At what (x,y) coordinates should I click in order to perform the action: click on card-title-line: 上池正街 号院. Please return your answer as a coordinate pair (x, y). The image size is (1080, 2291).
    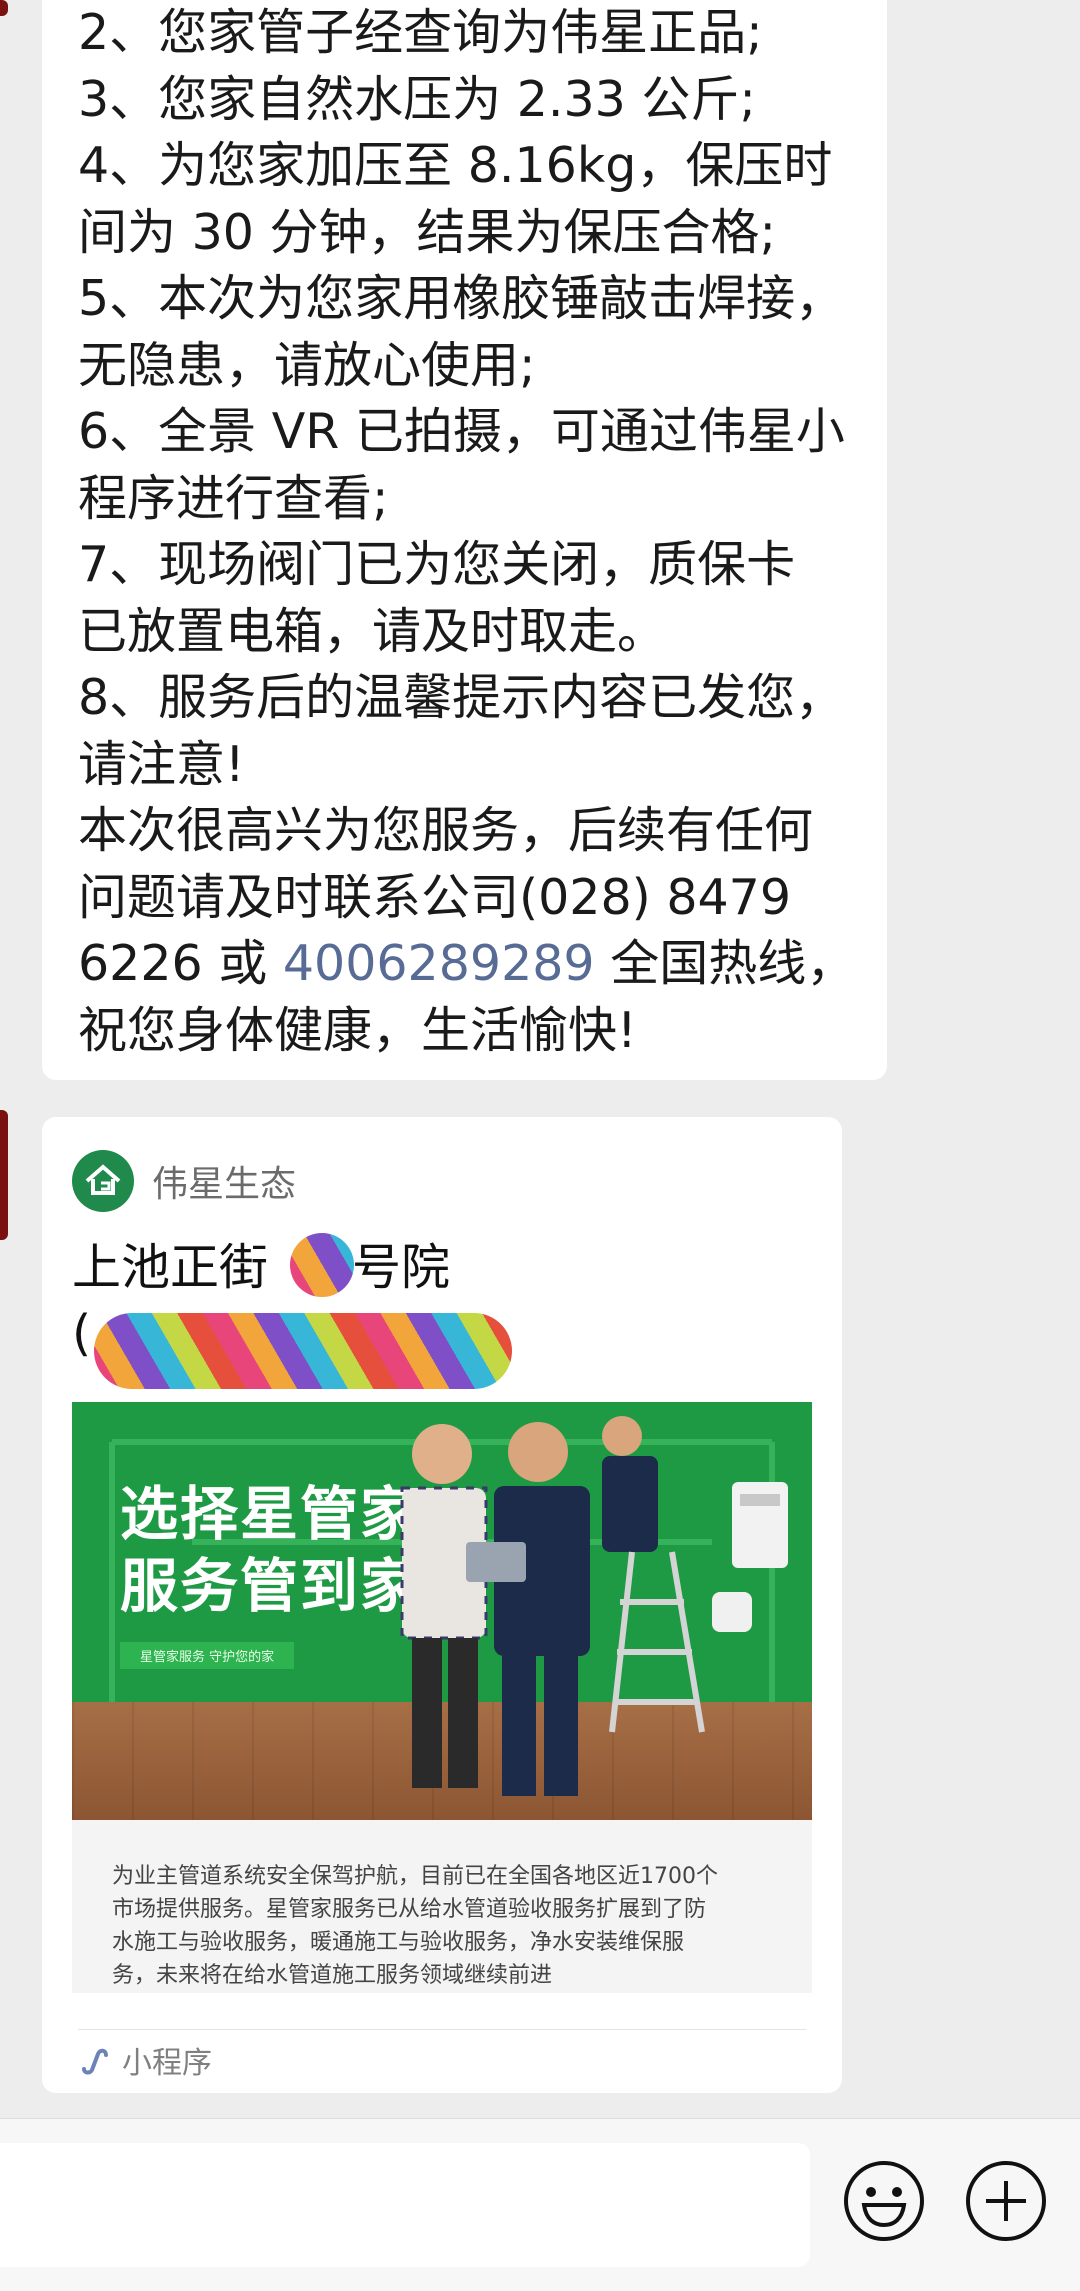
    Looking at the image, I should click on (261, 1268).